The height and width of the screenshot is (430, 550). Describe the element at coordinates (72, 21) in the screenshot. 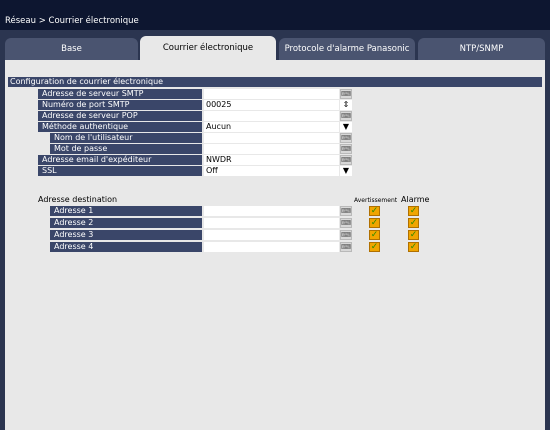

I see `breadcrumb: Réseau > Courrier électronique` at that location.